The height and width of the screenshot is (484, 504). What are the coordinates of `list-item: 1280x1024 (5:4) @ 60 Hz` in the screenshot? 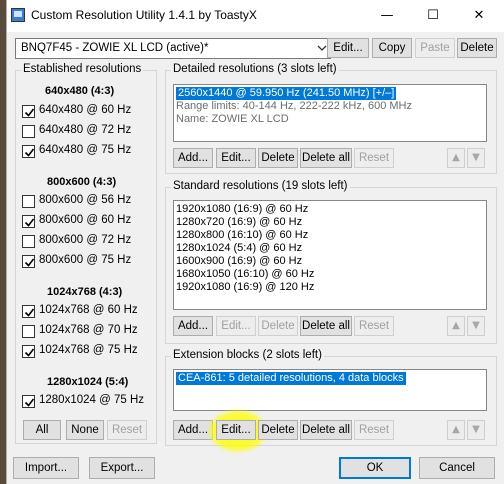 It's located at (239, 248).